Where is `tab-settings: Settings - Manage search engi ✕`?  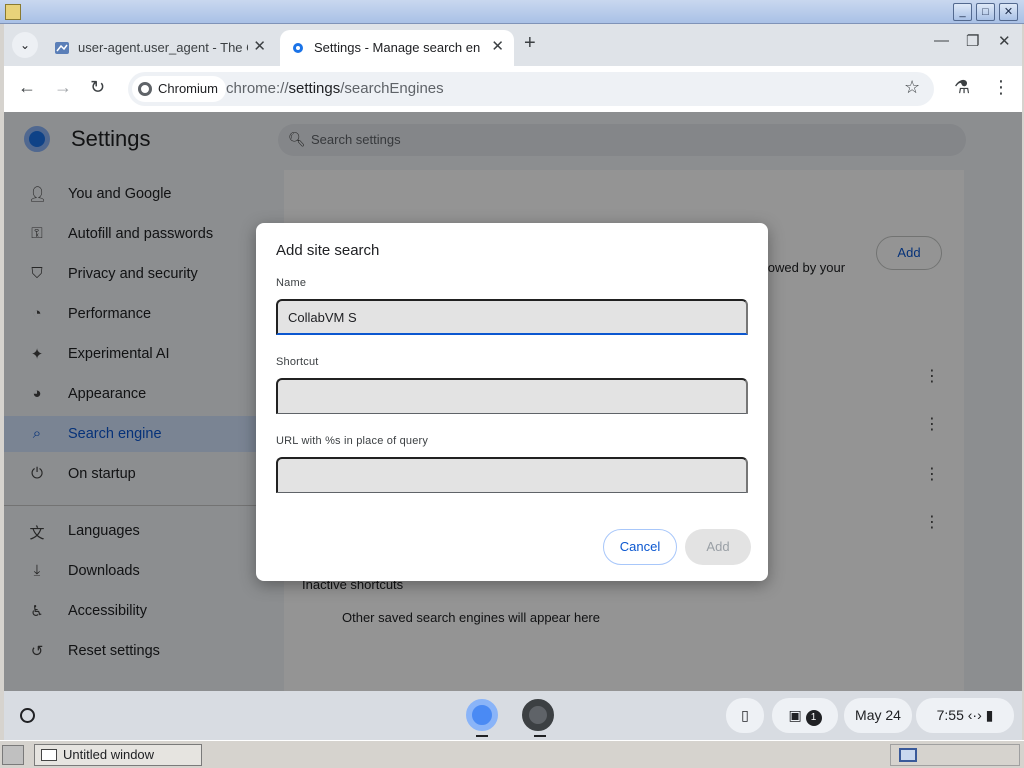 tab-settings: Settings - Manage search engi ✕ is located at coordinates (397, 48).